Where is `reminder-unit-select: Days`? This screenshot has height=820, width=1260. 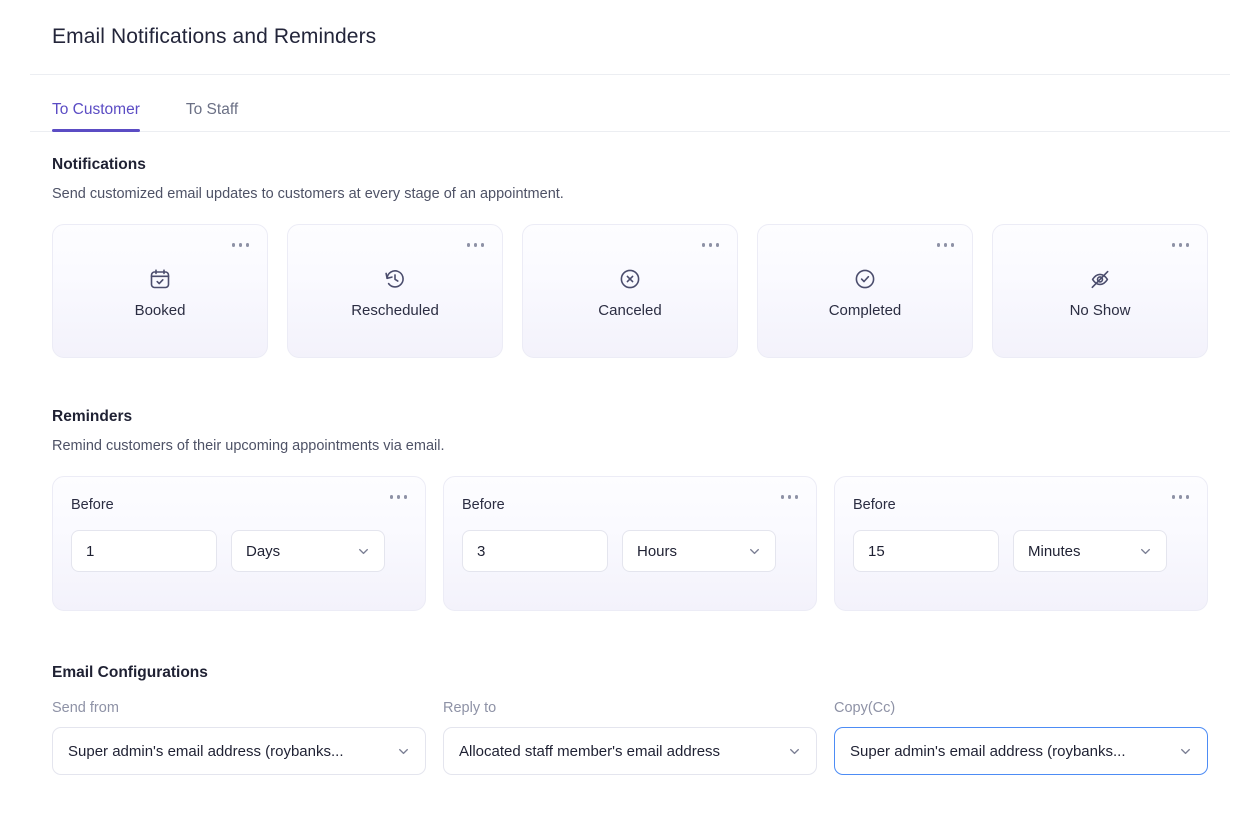
reminder-unit-select: Days is located at coordinates (308, 551).